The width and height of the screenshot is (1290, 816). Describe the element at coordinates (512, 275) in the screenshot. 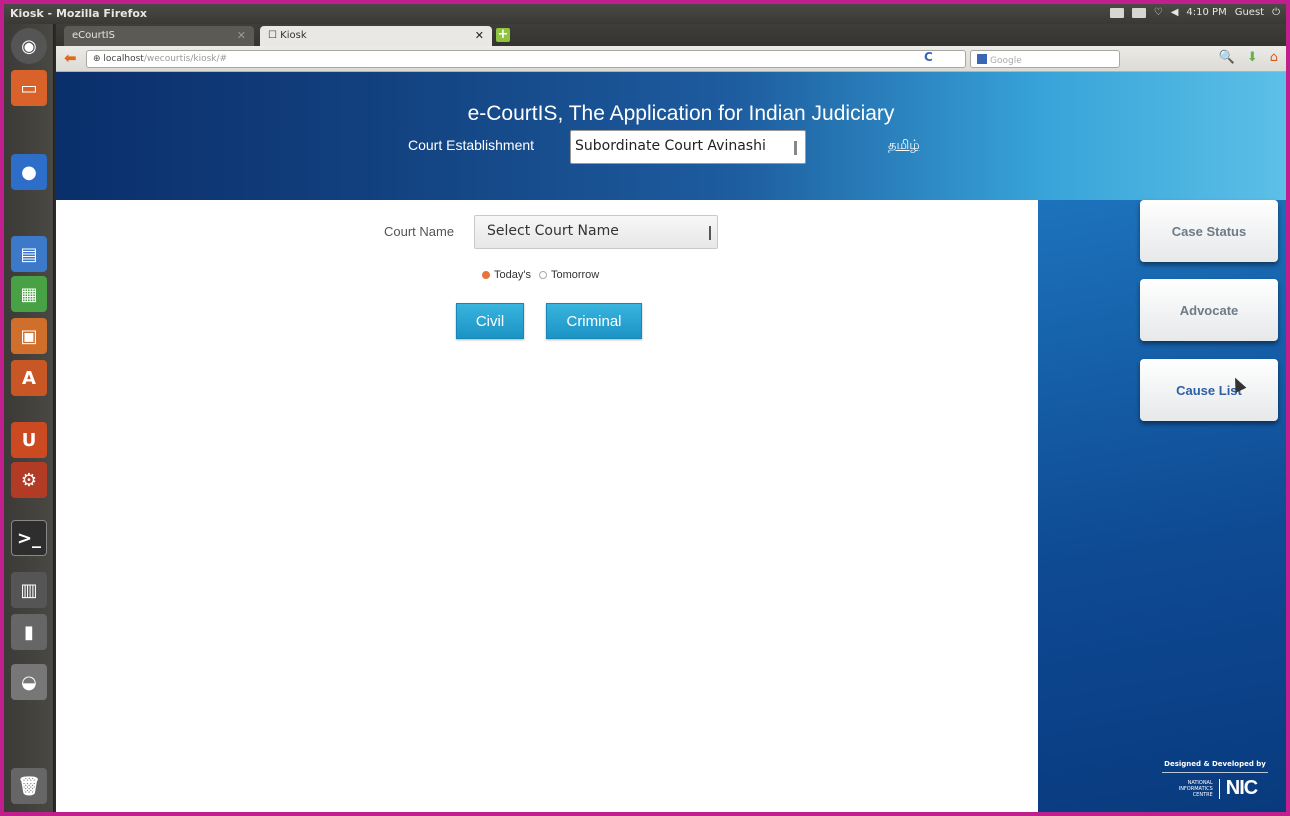

I see `radio-today-label: Today's` at that location.